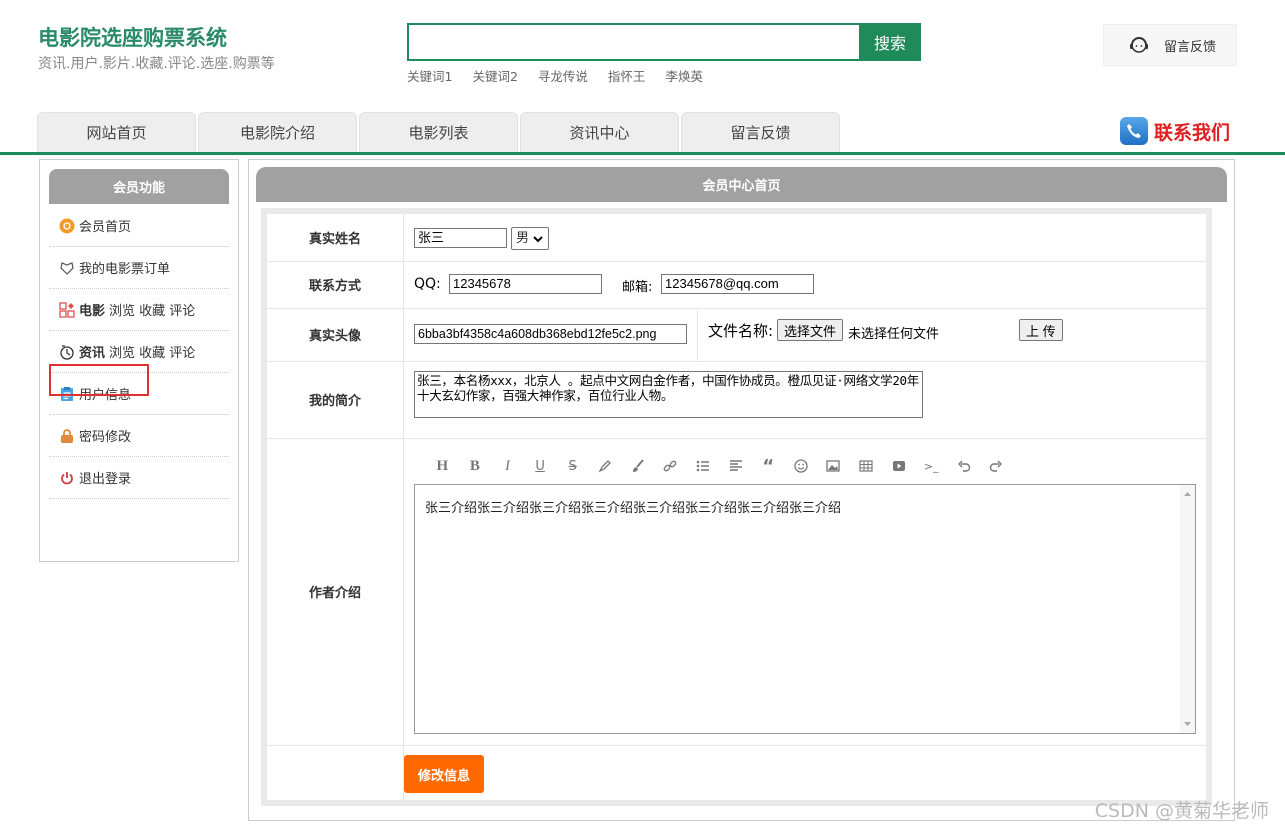 The image size is (1285, 831). What do you see at coordinates (444, 774) in the screenshot?
I see `update-info-button: 修改信息` at bounding box center [444, 774].